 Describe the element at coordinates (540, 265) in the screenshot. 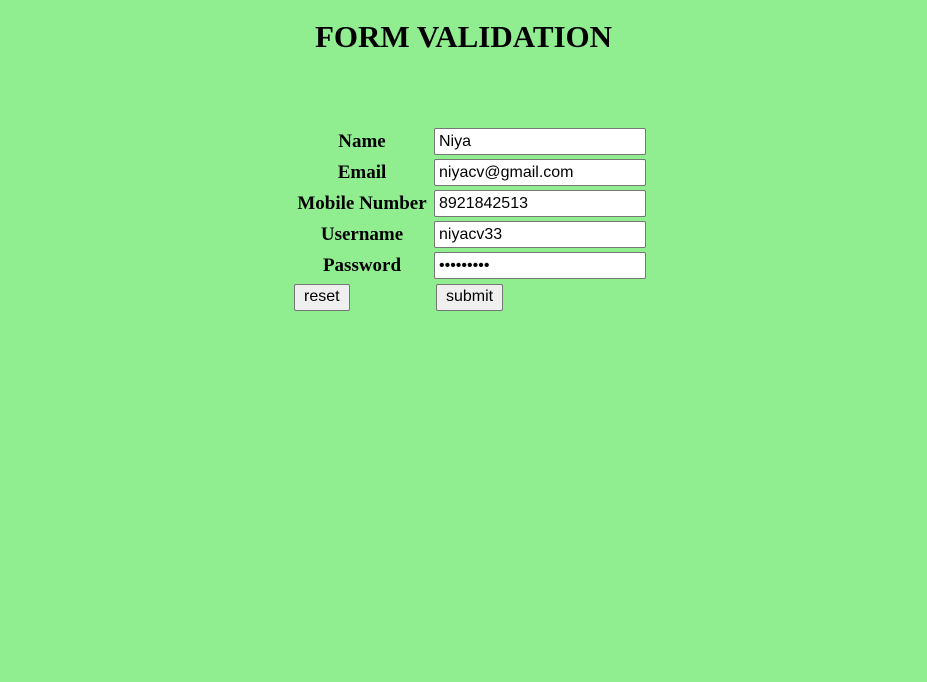

I see `password-input` at that location.